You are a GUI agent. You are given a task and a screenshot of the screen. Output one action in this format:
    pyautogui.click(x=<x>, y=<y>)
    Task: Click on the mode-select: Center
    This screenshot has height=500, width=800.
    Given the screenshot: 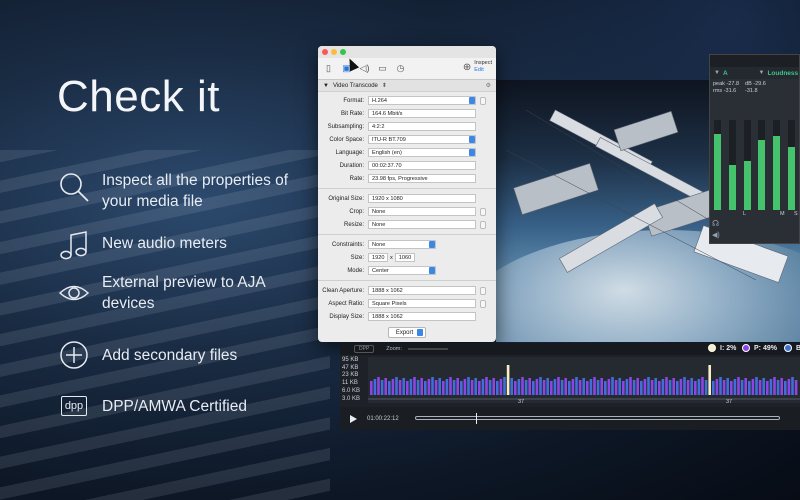 What is the action you would take?
    pyautogui.click(x=402, y=270)
    